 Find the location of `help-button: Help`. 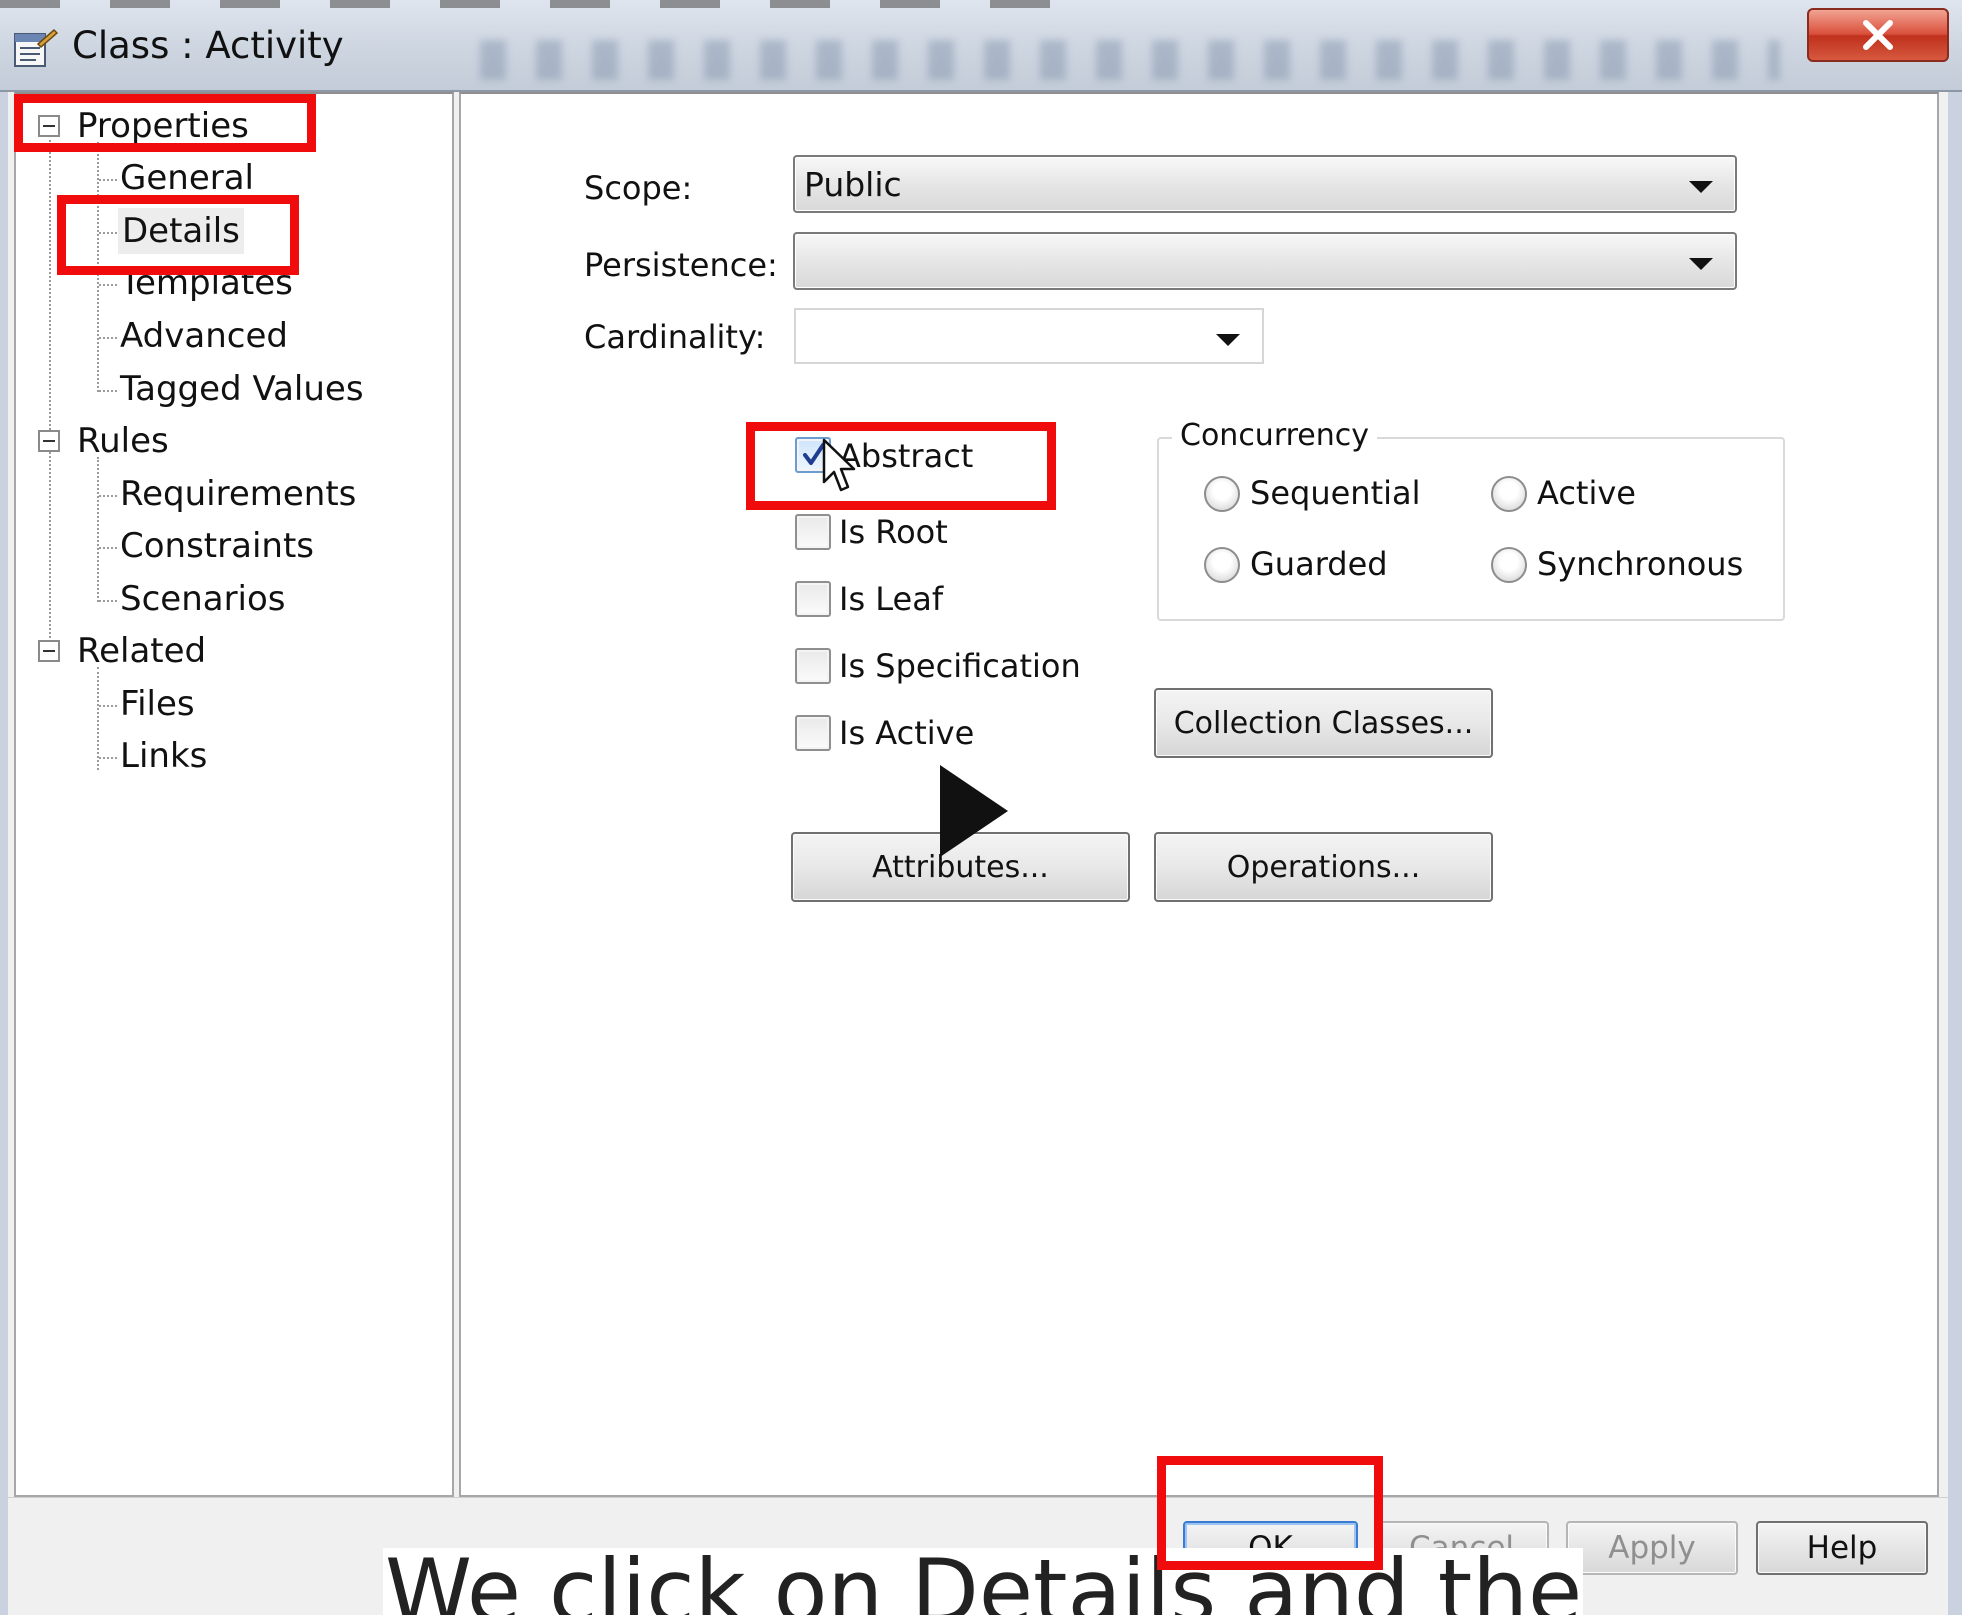

help-button: Help is located at coordinates (1842, 1548).